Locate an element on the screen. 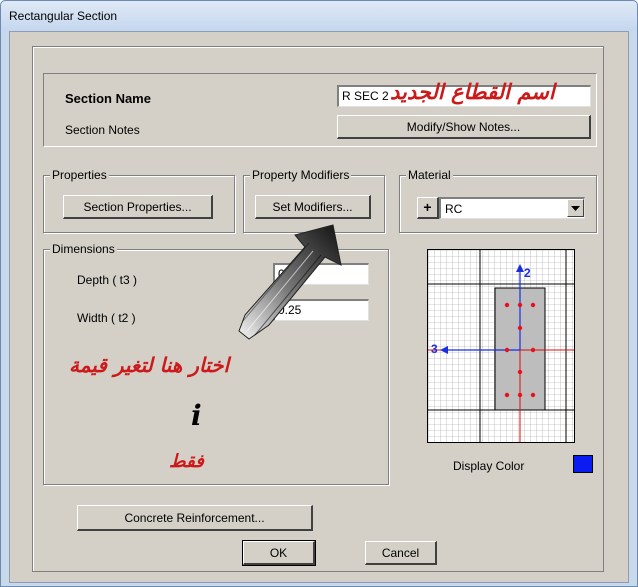 The width and height of the screenshot is (638, 587). section-preview-drawing is located at coordinates (501, 346).